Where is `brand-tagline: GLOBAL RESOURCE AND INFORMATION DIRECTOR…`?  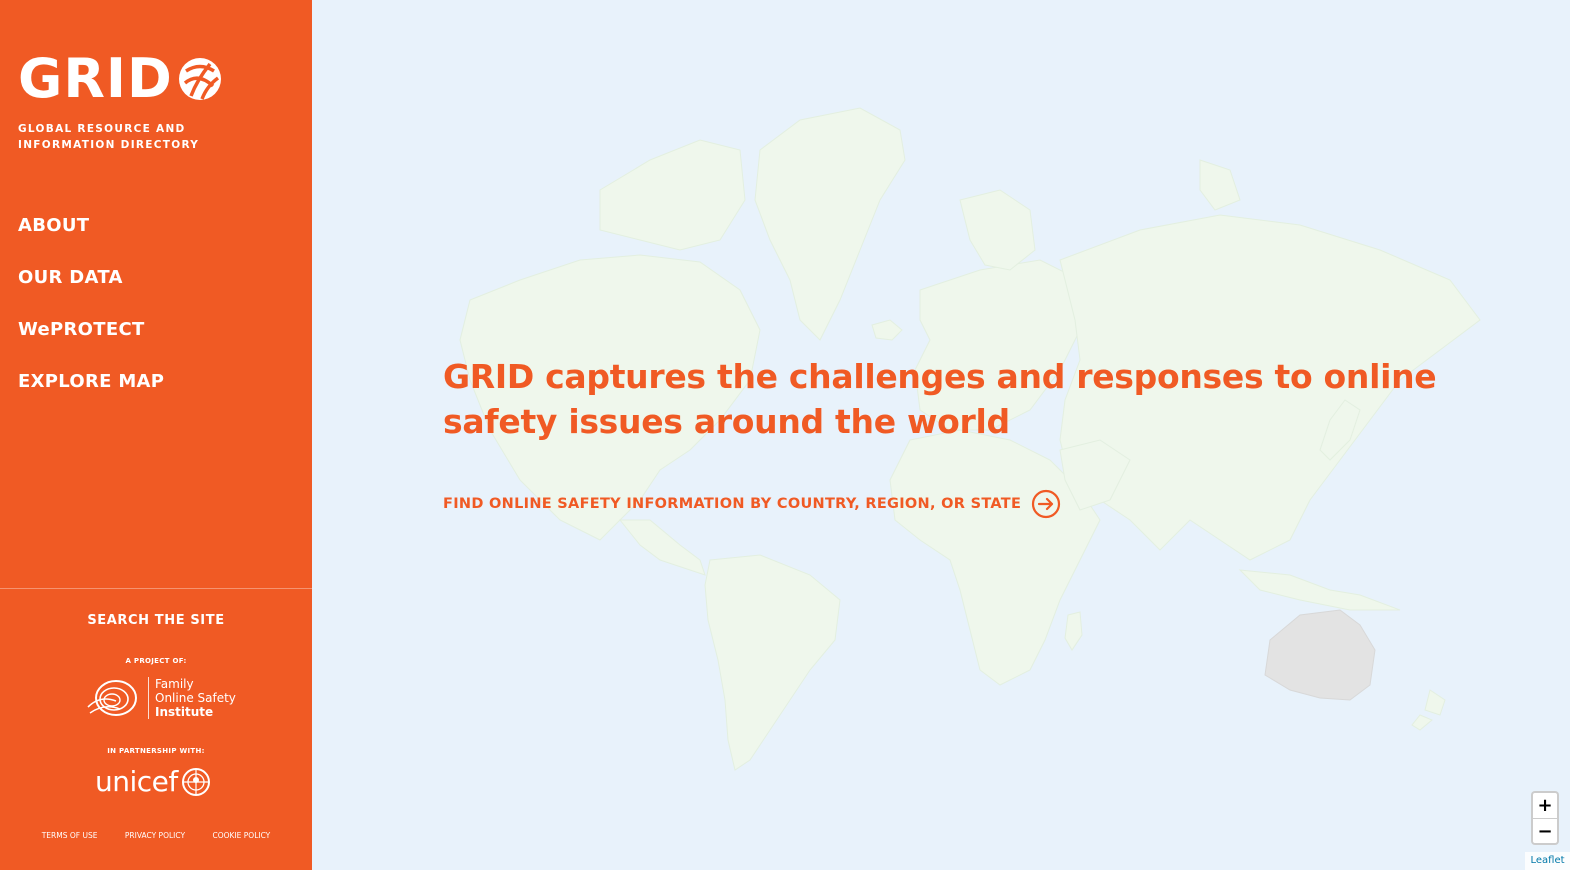
brand-tagline: GLOBAL RESOURCE AND INFORMATION DIRECTOR… is located at coordinates (109, 137).